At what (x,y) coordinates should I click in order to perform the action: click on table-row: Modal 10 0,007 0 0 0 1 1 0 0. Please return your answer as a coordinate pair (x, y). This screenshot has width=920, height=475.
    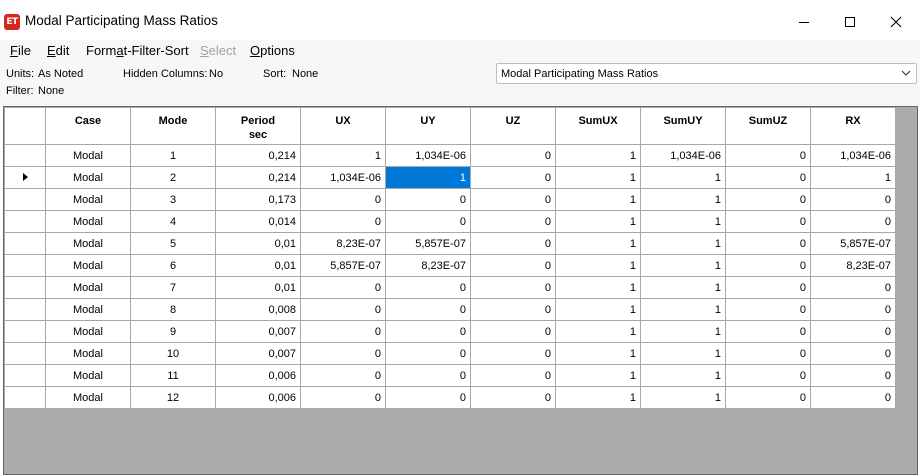
    Looking at the image, I should click on (450, 353).